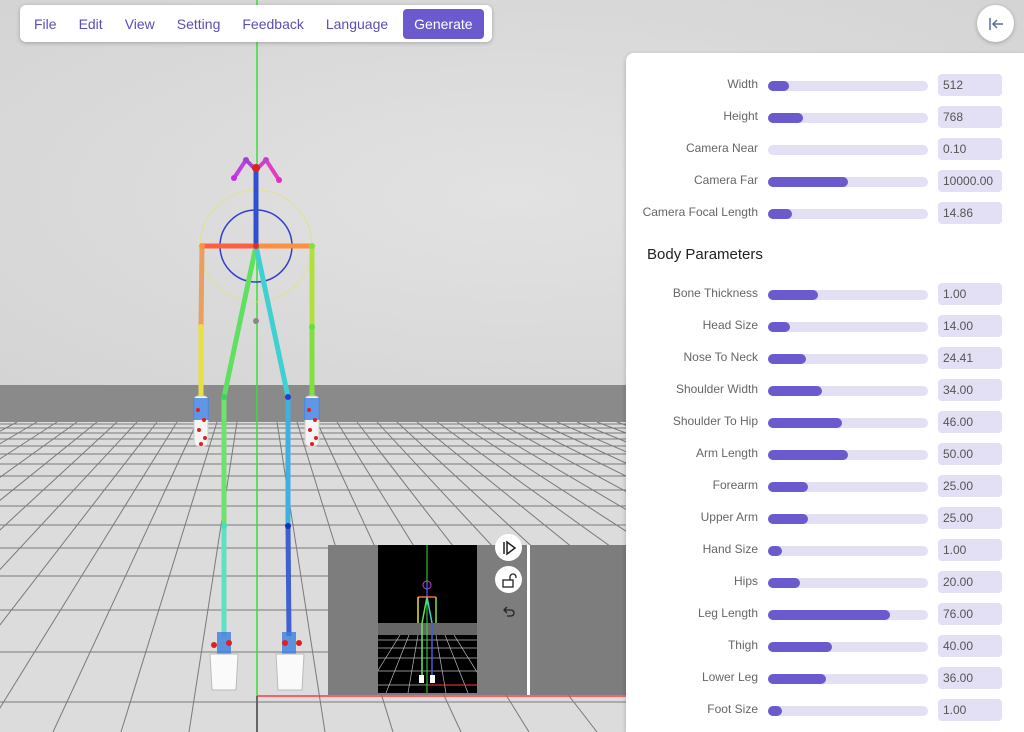  I want to click on undo-icon, so click(508, 611).